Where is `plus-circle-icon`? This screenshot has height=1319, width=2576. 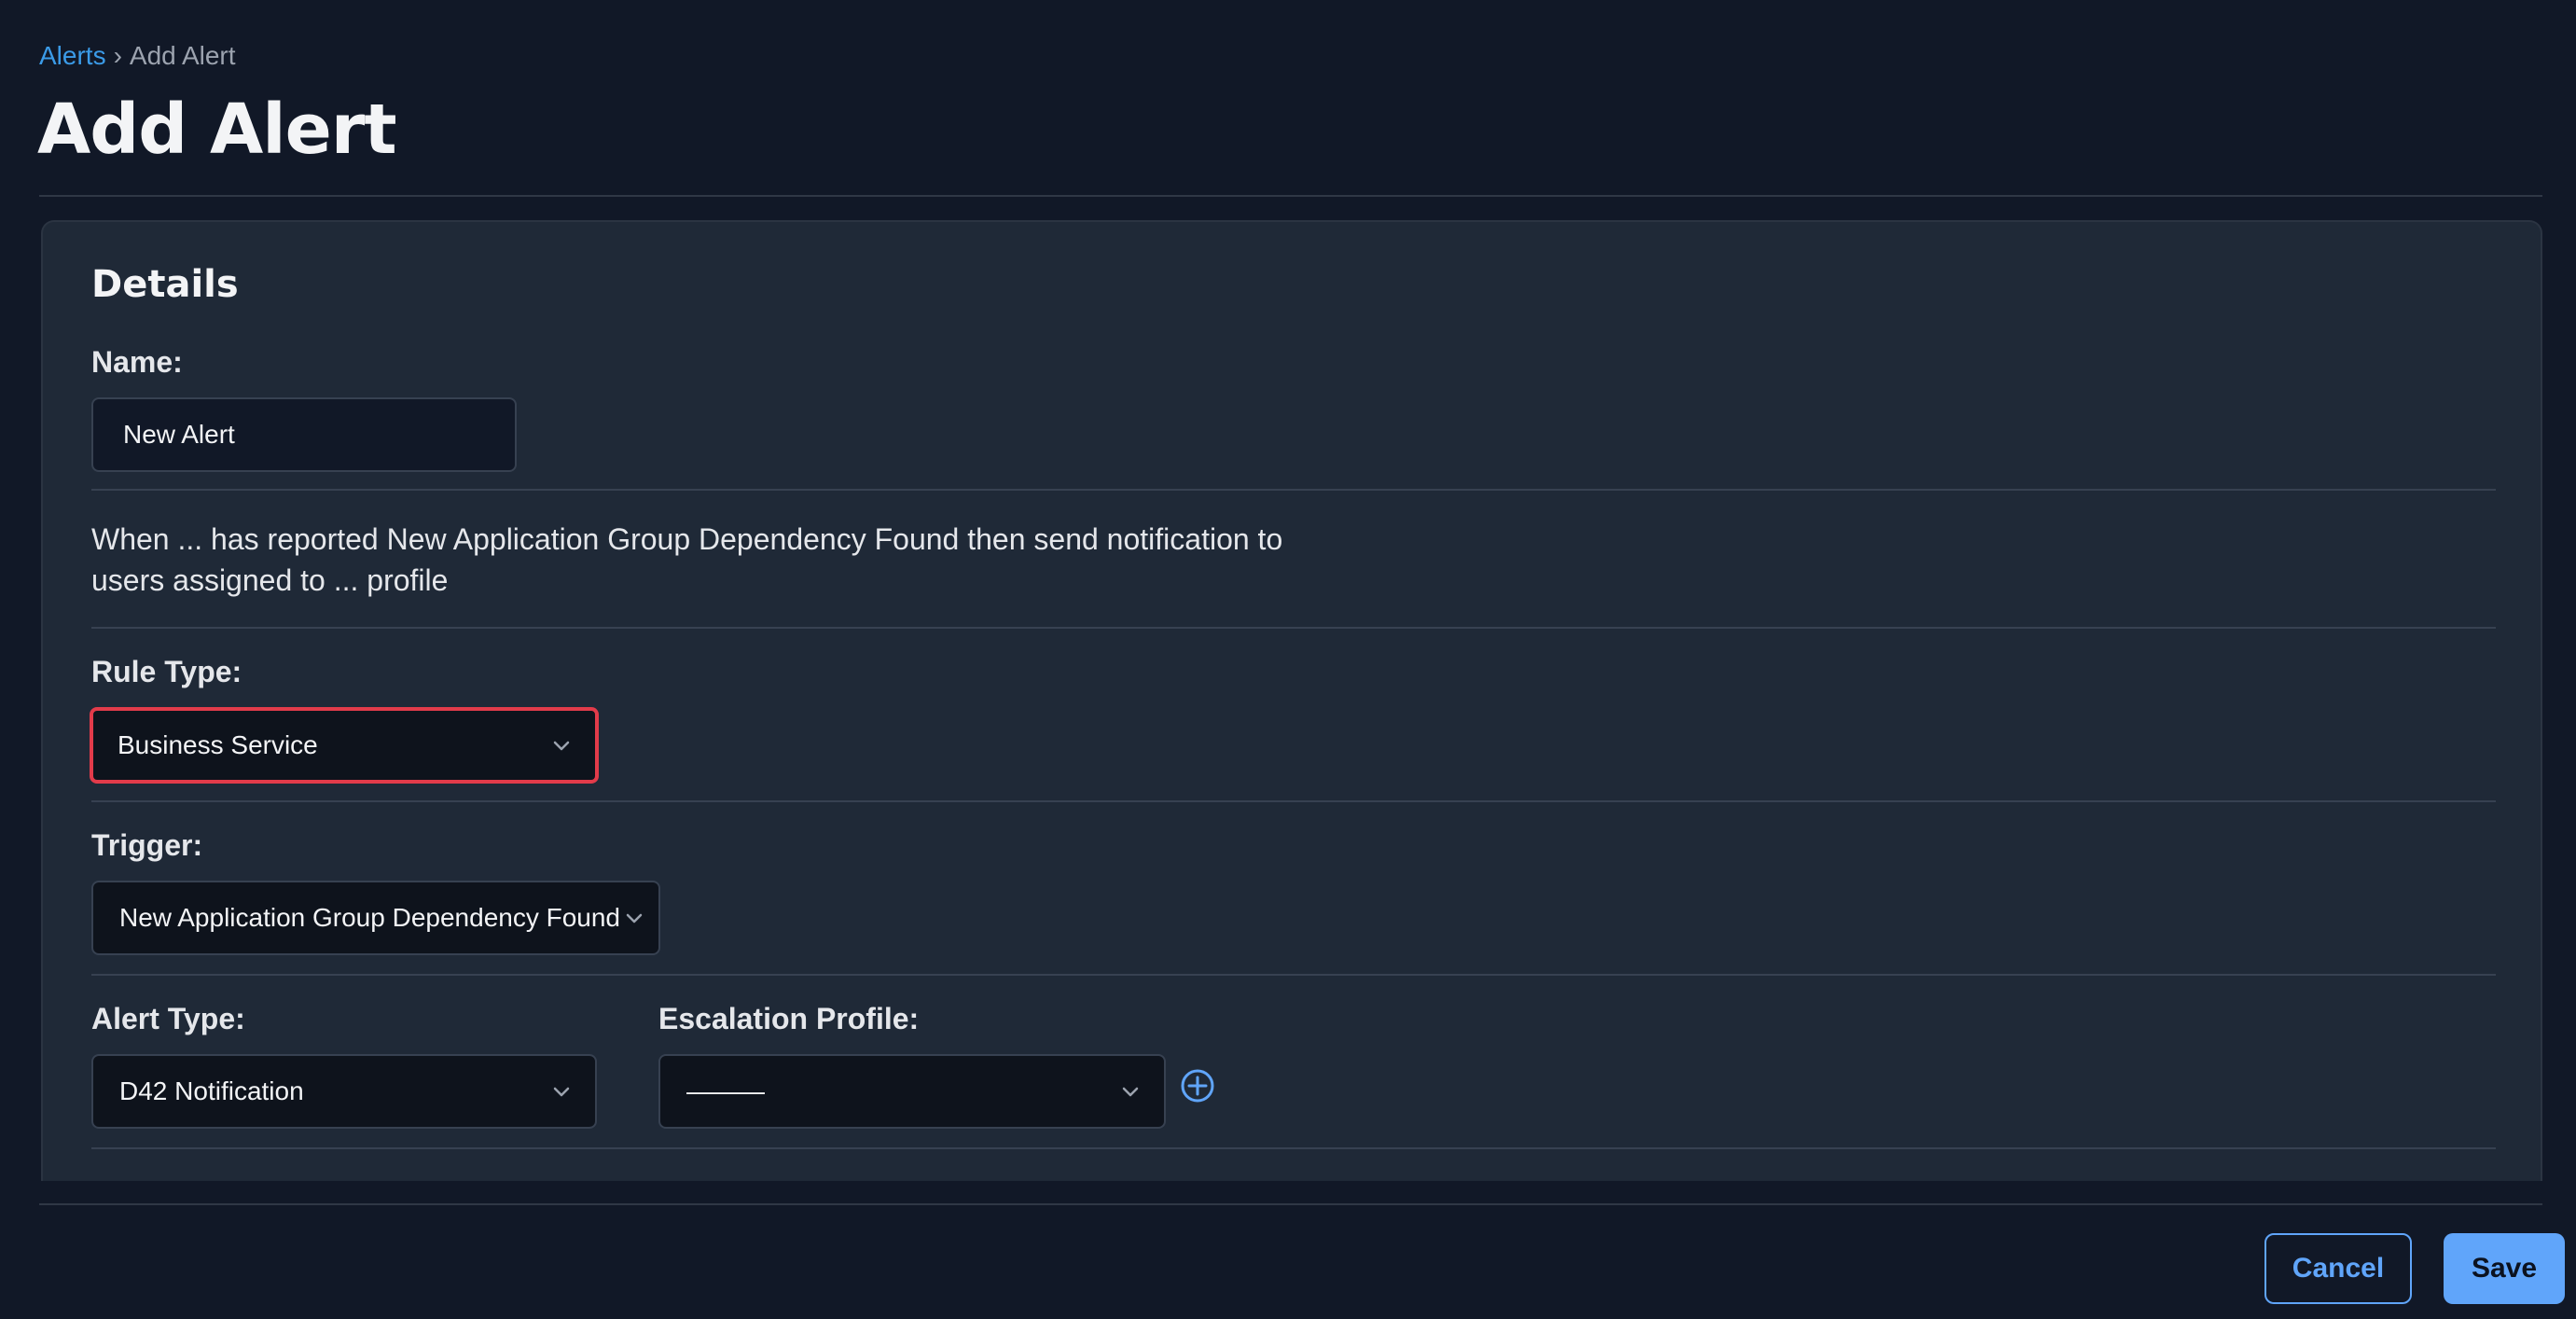
plus-circle-icon is located at coordinates (1197, 1085).